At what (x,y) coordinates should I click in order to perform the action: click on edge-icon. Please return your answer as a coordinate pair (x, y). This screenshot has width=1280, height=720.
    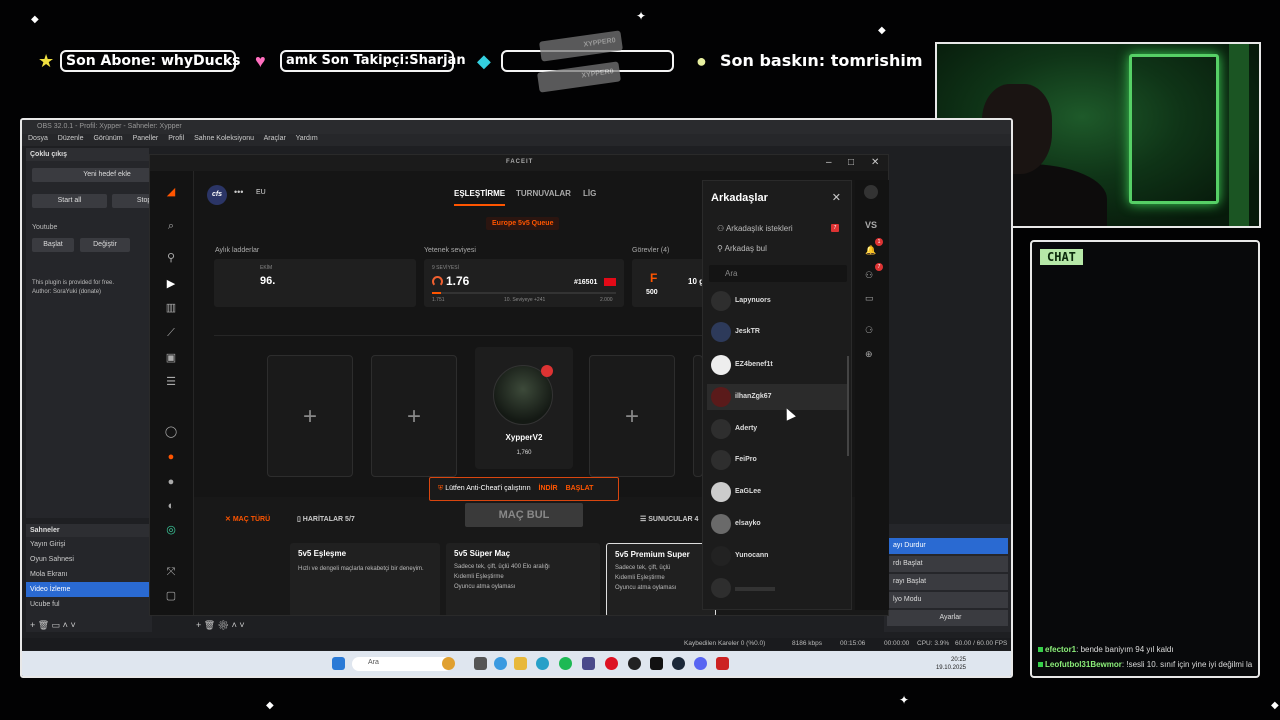
    Looking at the image, I should click on (542, 663).